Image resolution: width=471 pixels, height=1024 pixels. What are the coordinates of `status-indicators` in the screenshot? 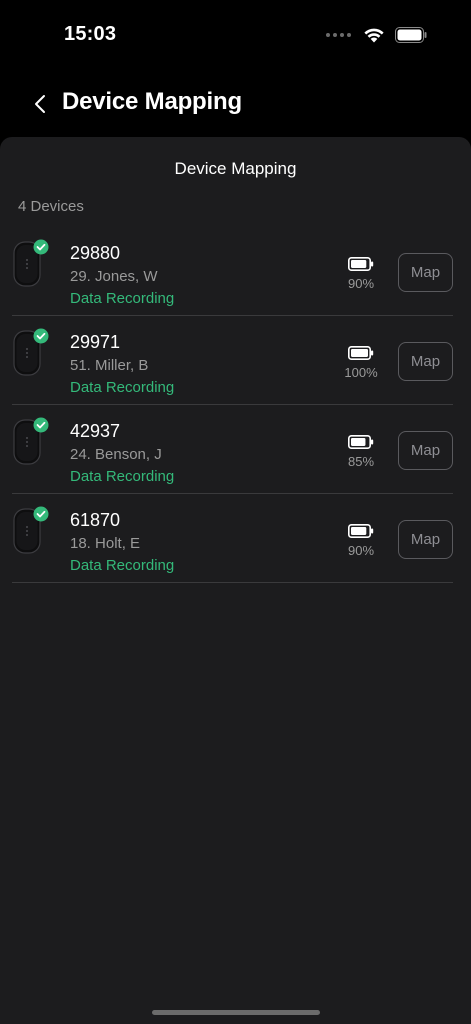 It's located at (376, 35).